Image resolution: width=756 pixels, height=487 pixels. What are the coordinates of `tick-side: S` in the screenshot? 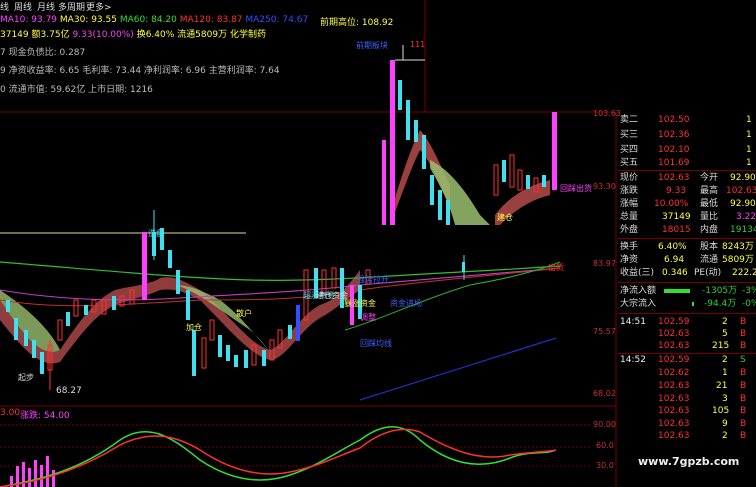 It's located at (743, 360).